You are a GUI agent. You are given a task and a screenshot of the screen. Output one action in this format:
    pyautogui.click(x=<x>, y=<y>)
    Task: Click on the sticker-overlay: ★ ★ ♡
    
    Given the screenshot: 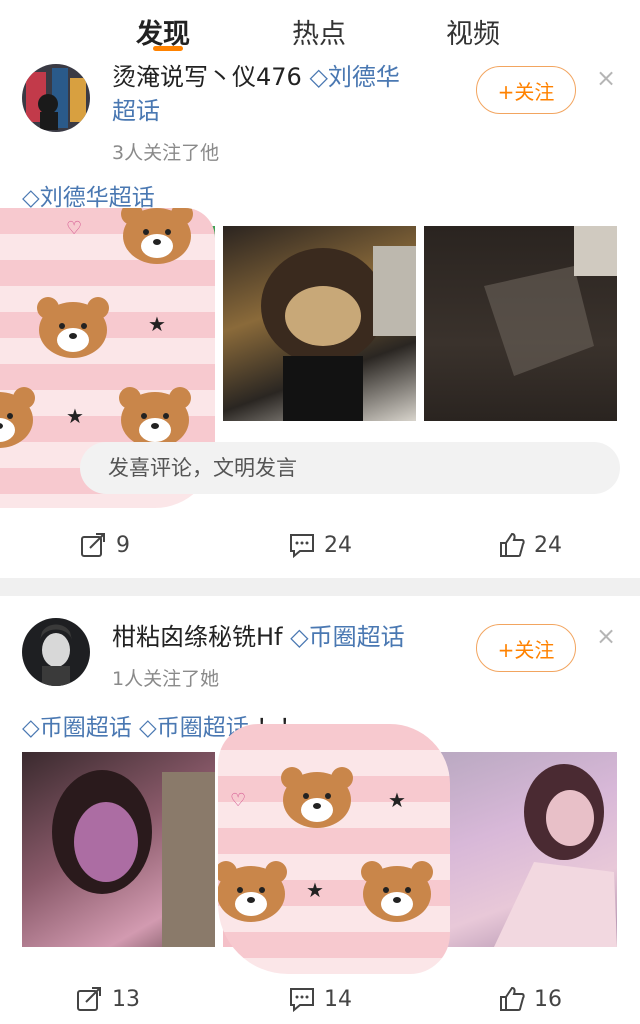 What is the action you would take?
    pyautogui.click(x=334, y=849)
    